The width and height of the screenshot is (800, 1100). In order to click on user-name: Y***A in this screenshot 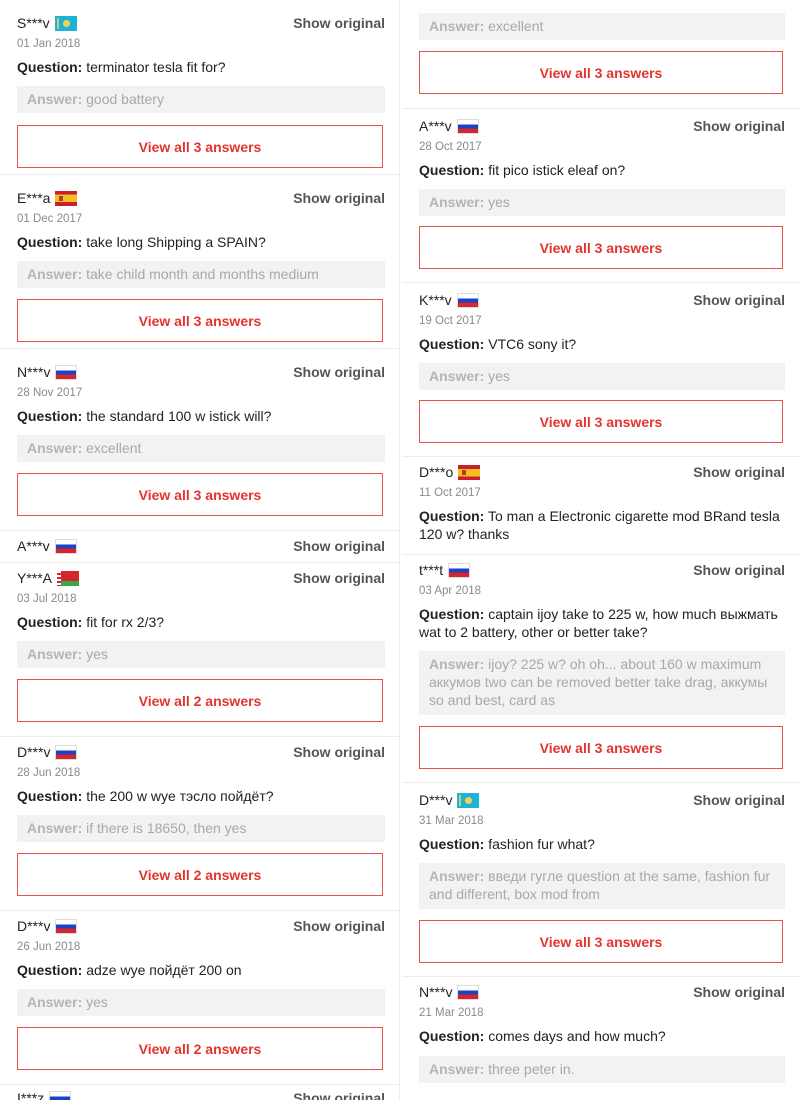, I will do `click(35, 578)`.